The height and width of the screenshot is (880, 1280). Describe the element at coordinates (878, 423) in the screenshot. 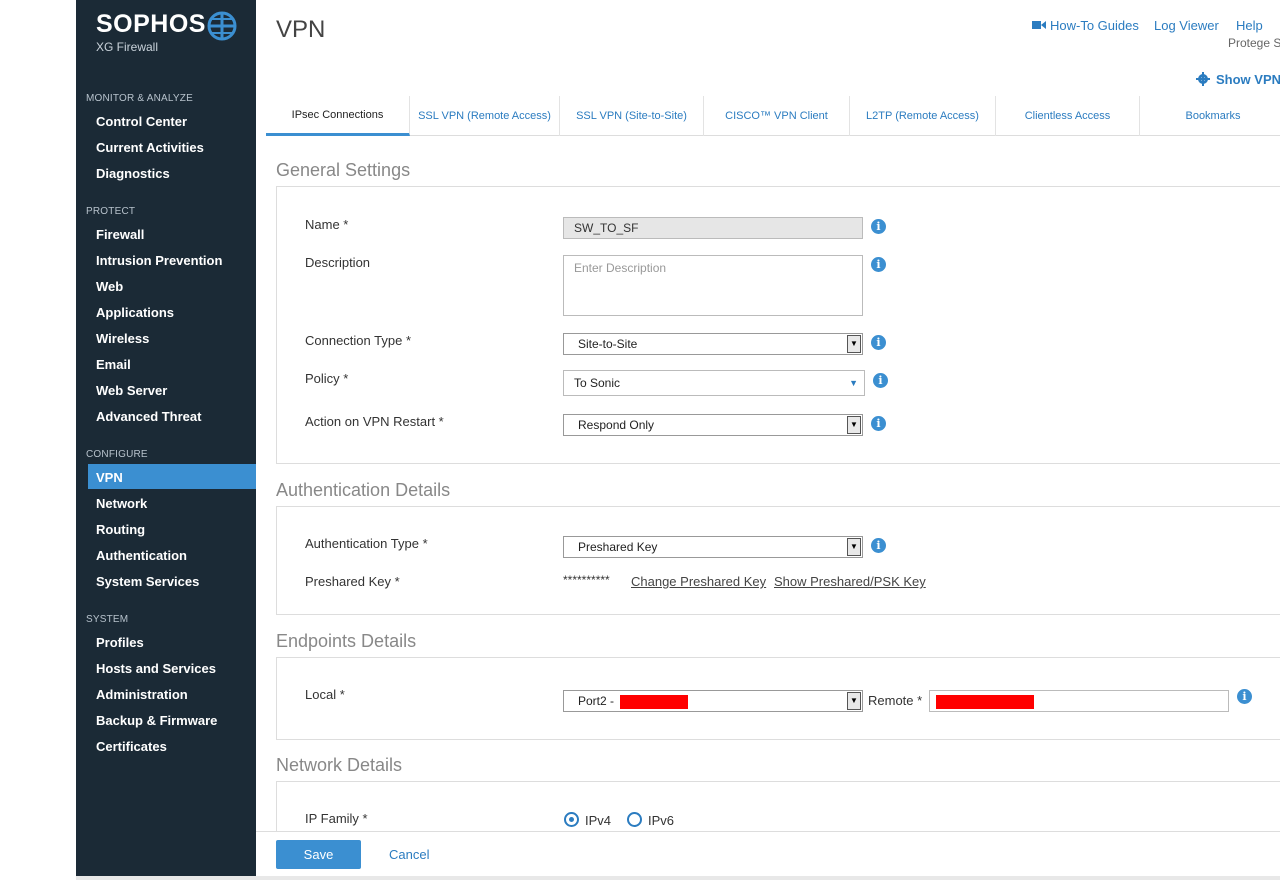

I see `restart-action-info-icon: i` at that location.